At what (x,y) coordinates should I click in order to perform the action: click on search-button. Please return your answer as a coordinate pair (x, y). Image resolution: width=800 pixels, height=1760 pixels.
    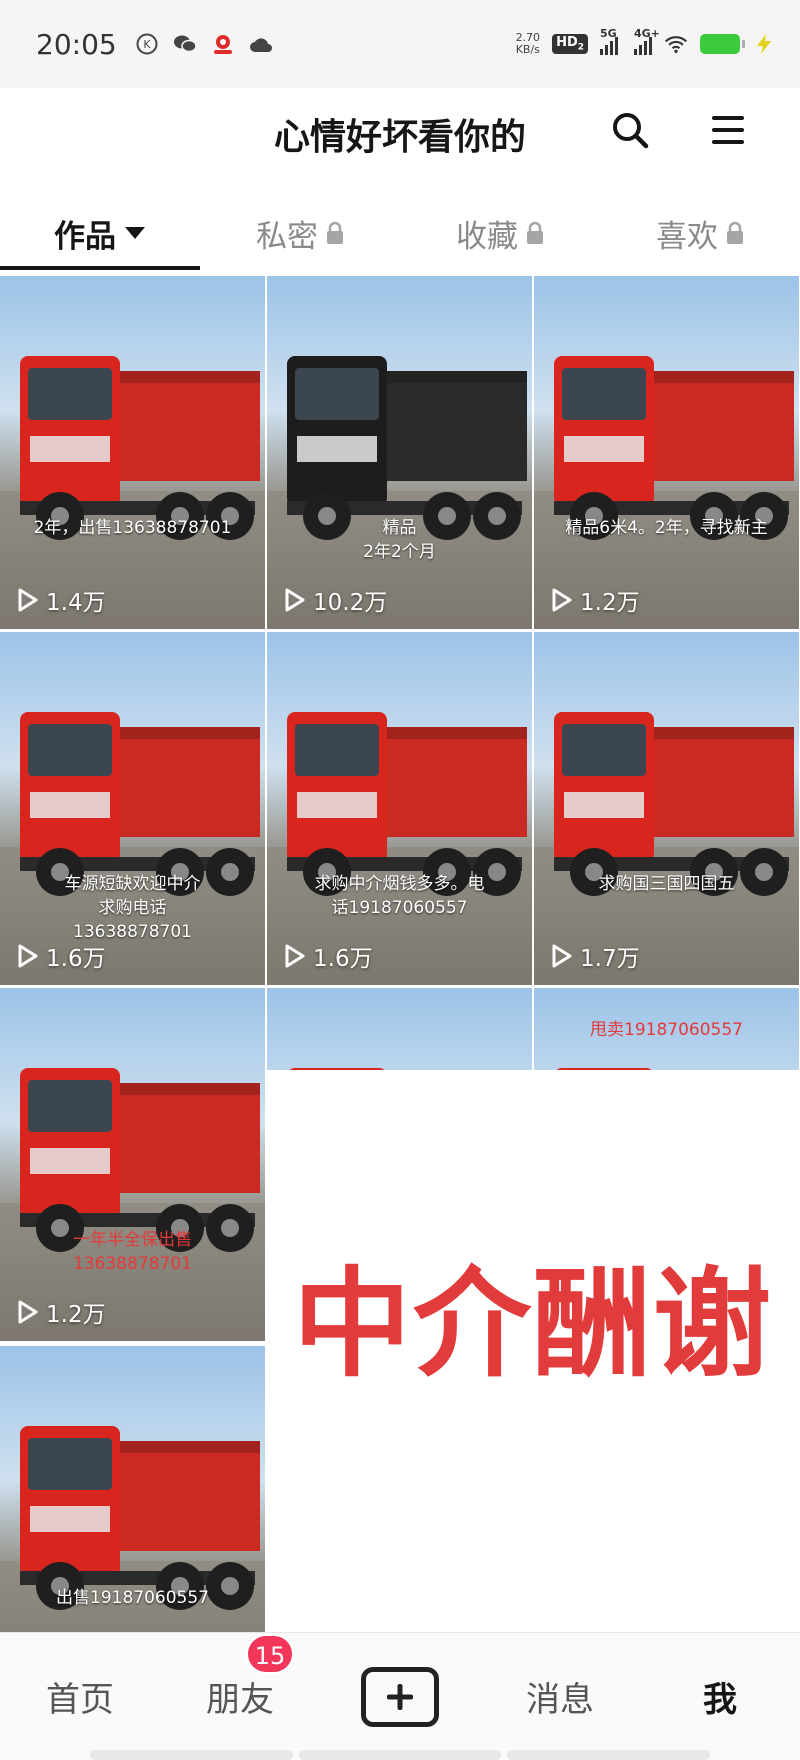
    Looking at the image, I should click on (630, 130).